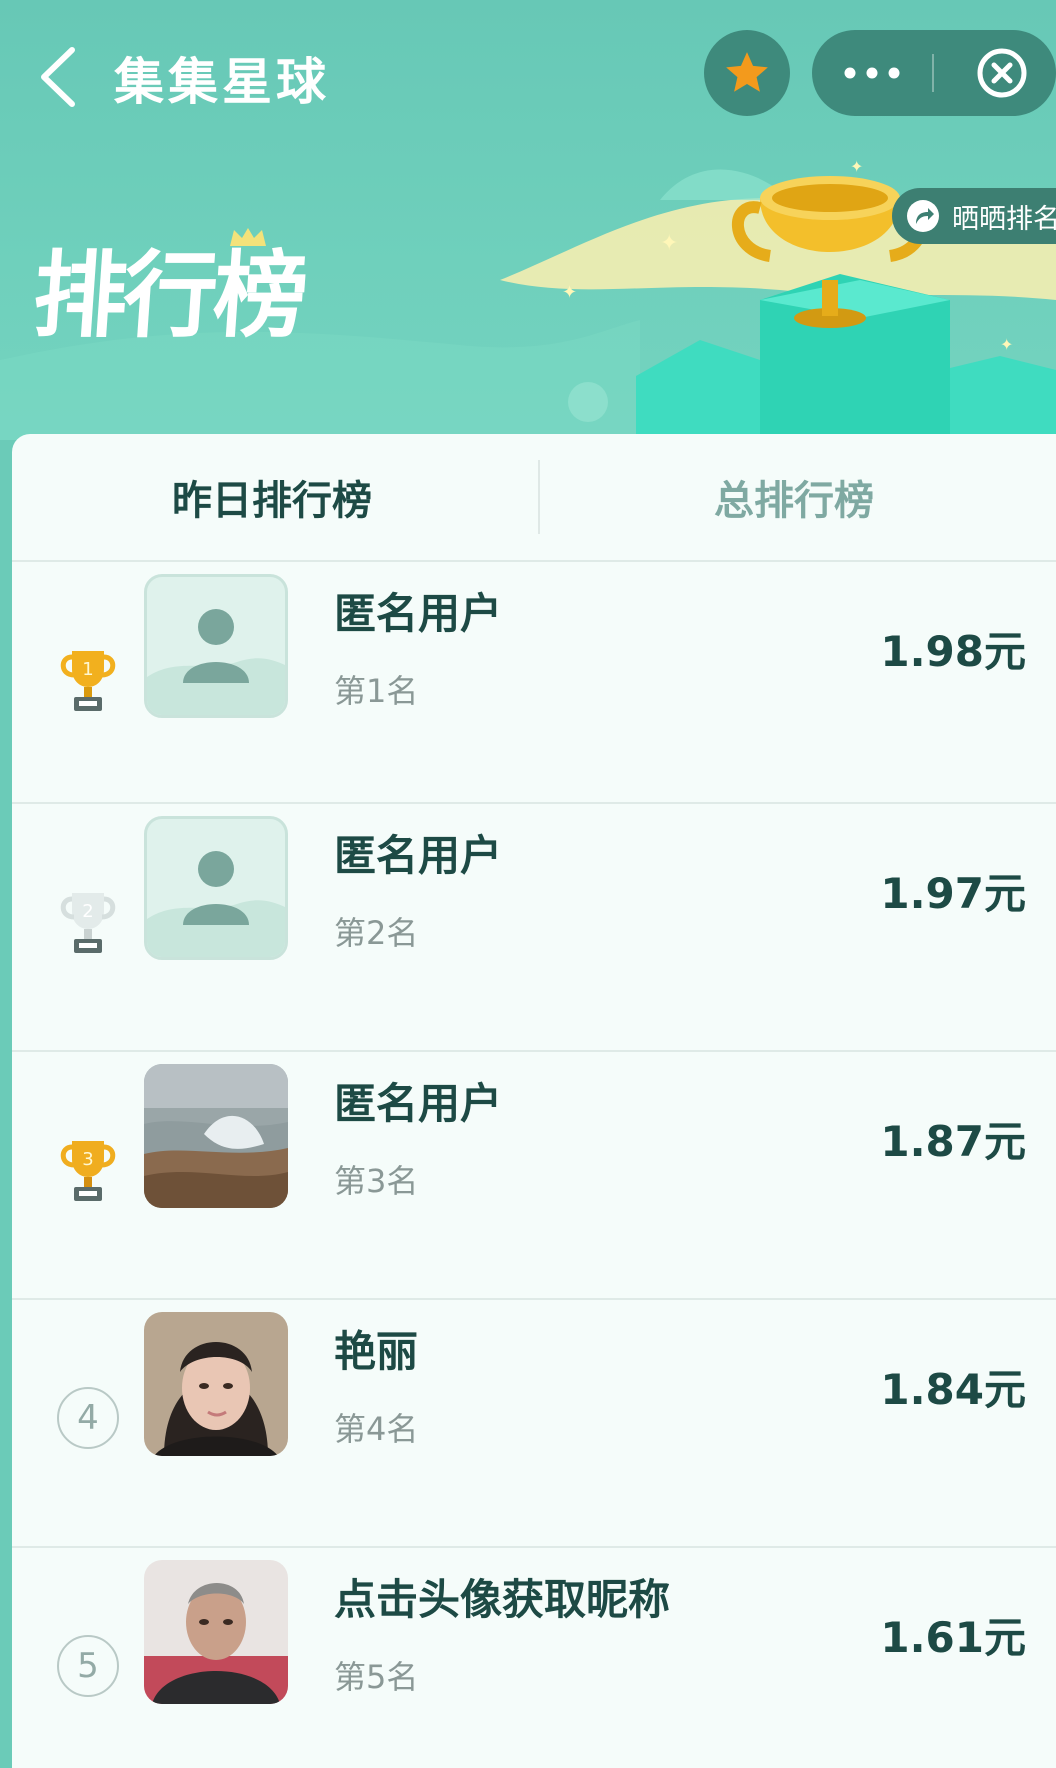  I want to click on crown-icon, so click(248, 237).